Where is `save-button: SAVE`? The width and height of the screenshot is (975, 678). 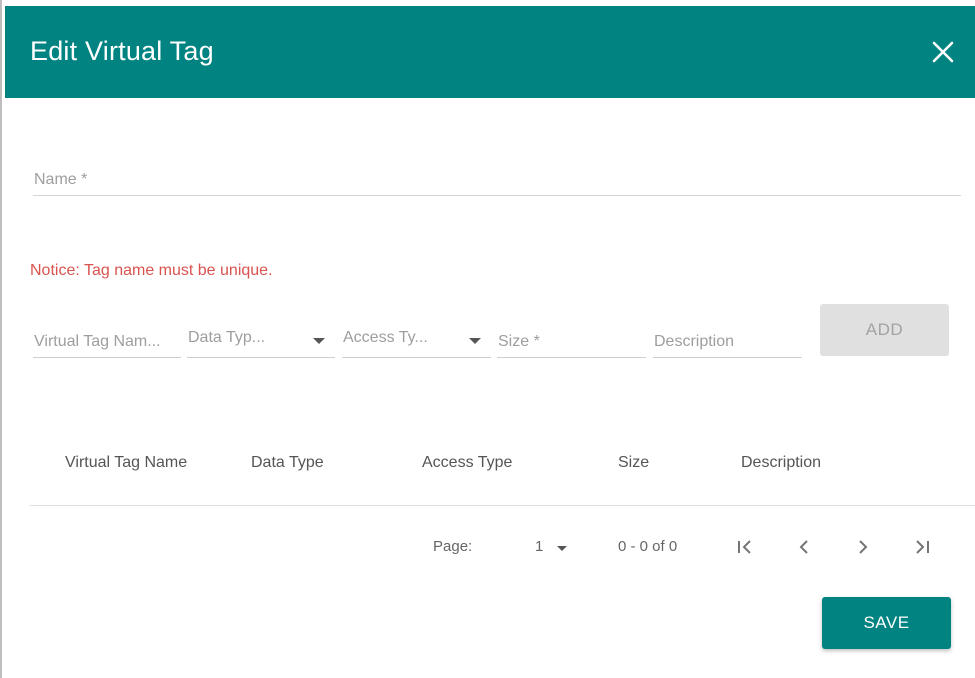 save-button: SAVE is located at coordinates (886, 623).